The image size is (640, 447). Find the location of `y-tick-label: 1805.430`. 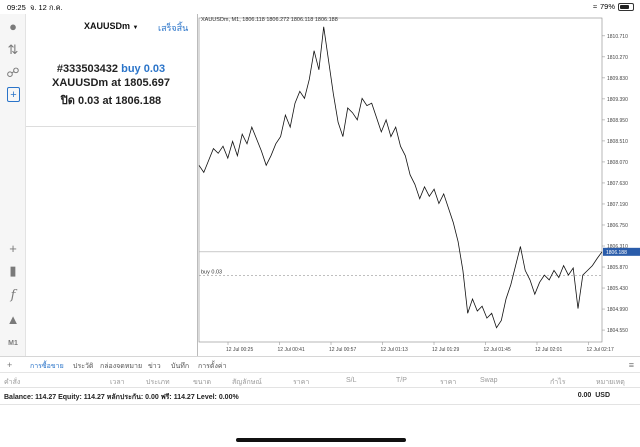

y-tick-label: 1805.430 is located at coordinates (617, 289).